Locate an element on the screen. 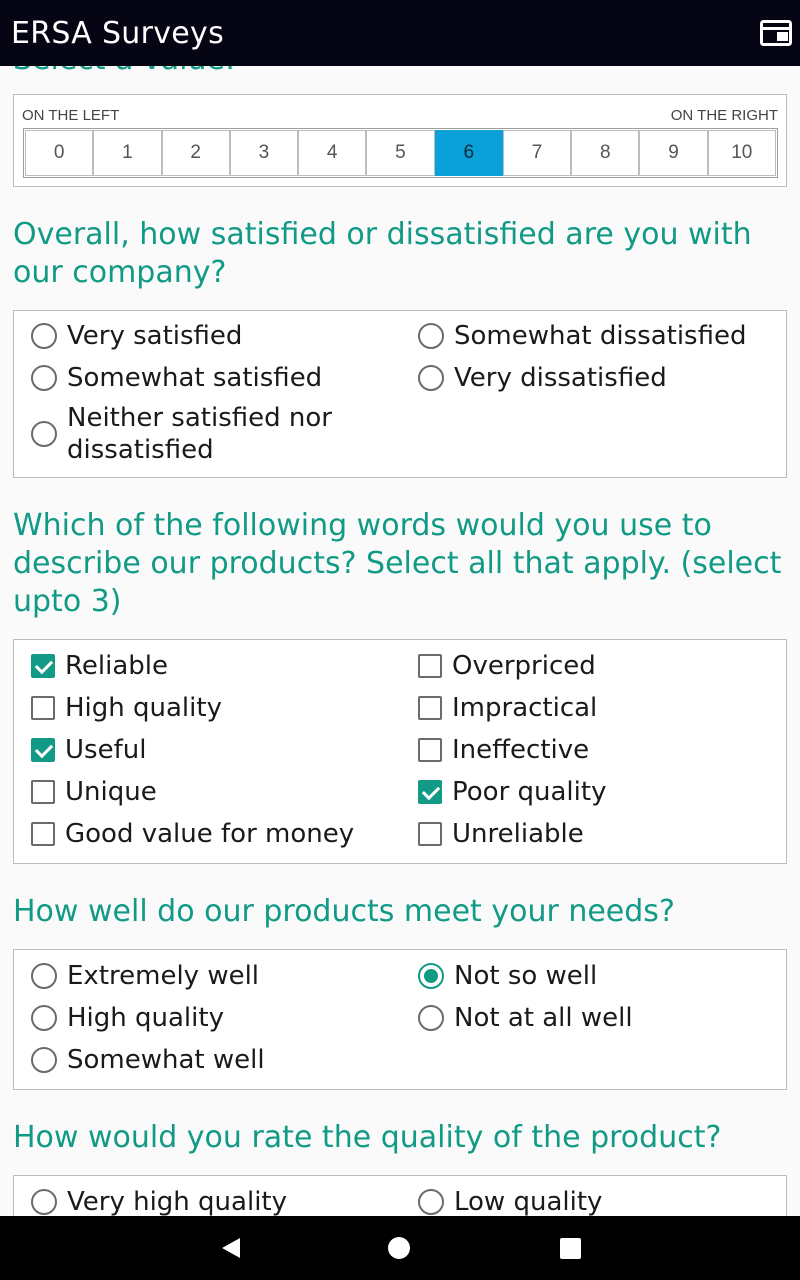 The height and width of the screenshot is (1280, 800). scale-option-2: 2 is located at coordinates (195, 153).